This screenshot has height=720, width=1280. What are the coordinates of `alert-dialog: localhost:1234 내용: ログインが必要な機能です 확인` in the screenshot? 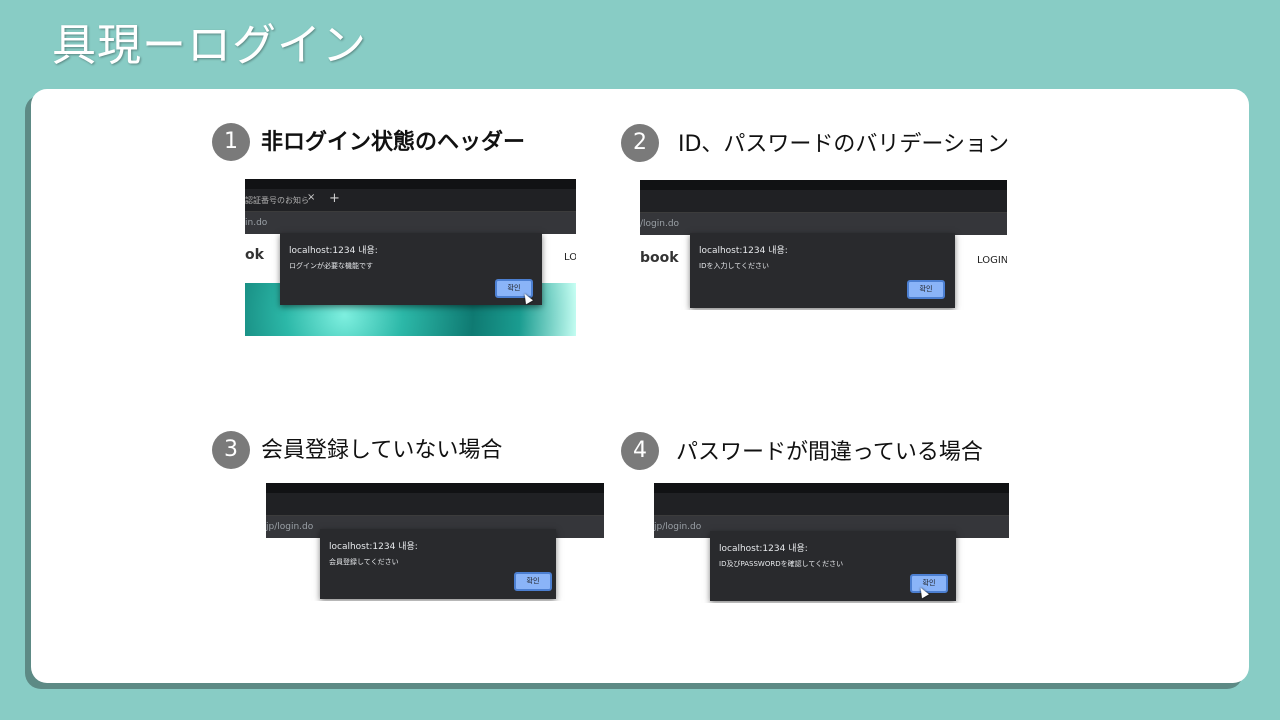 It's located at (411, 269).